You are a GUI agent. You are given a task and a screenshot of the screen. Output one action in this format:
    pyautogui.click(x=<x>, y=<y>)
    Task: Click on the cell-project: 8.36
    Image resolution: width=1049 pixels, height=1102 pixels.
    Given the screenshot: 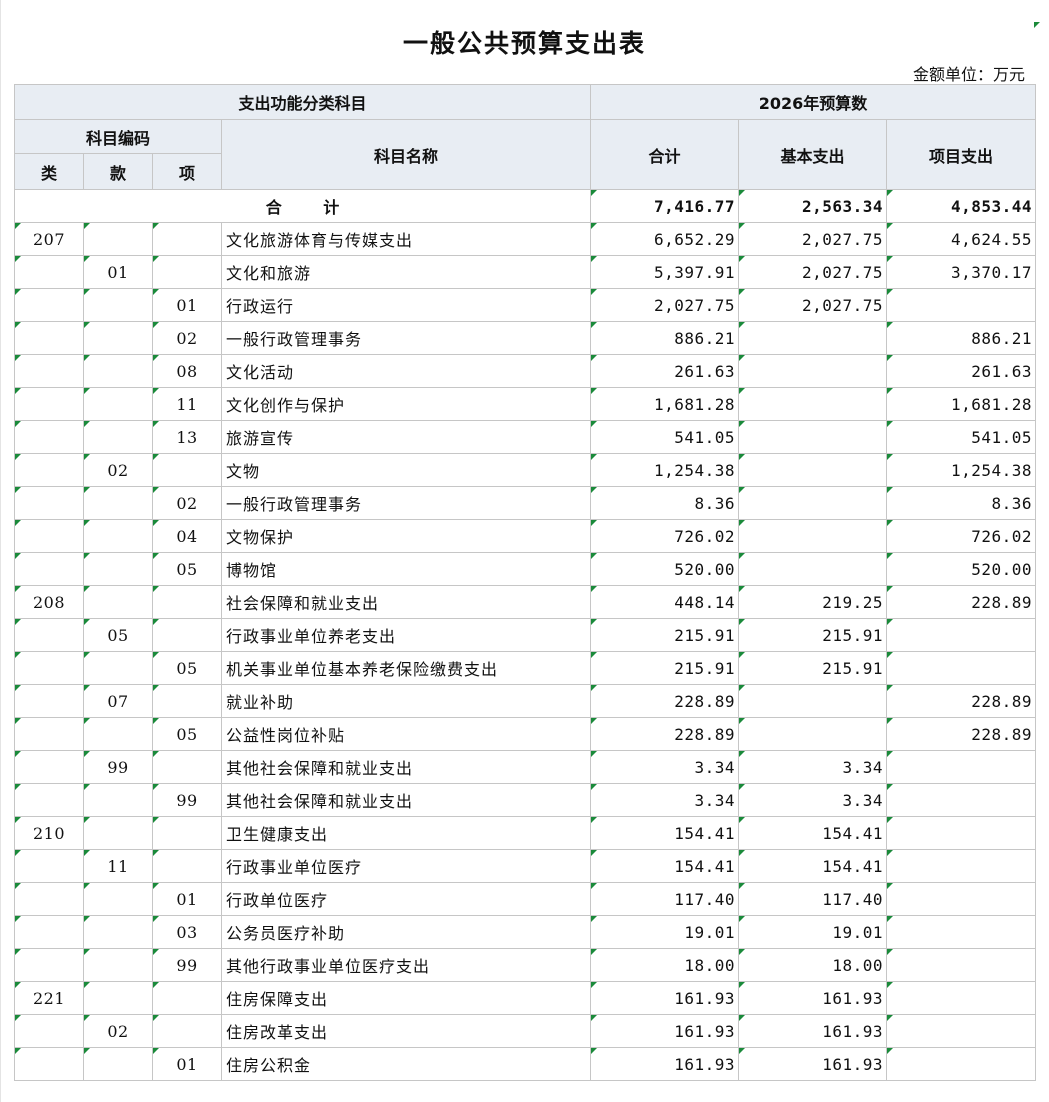 What is the action you would take?
    pyautogui.click(x=961, y=503)
    